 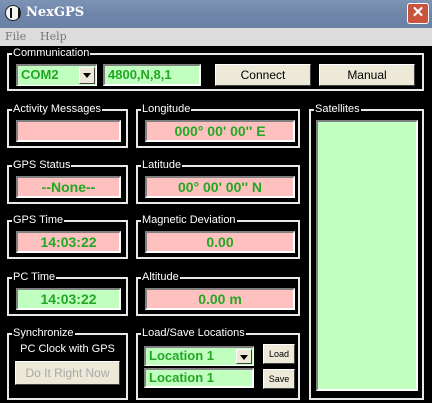 What do you see at coordinates (418, 13) in the screenshot?
I see `close-button: ✕` at bounding box center [418, 13].